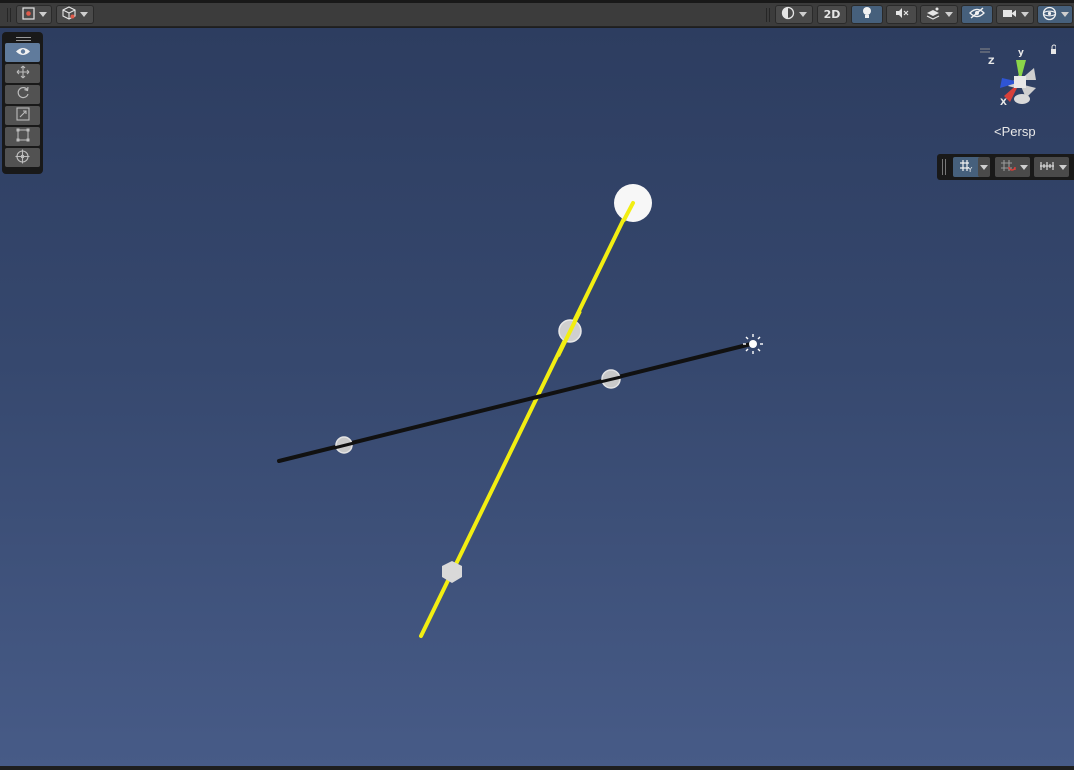 The height and width of the screenshot is (770, 1074). I want to click on bottom-edge, so click(537, 768).